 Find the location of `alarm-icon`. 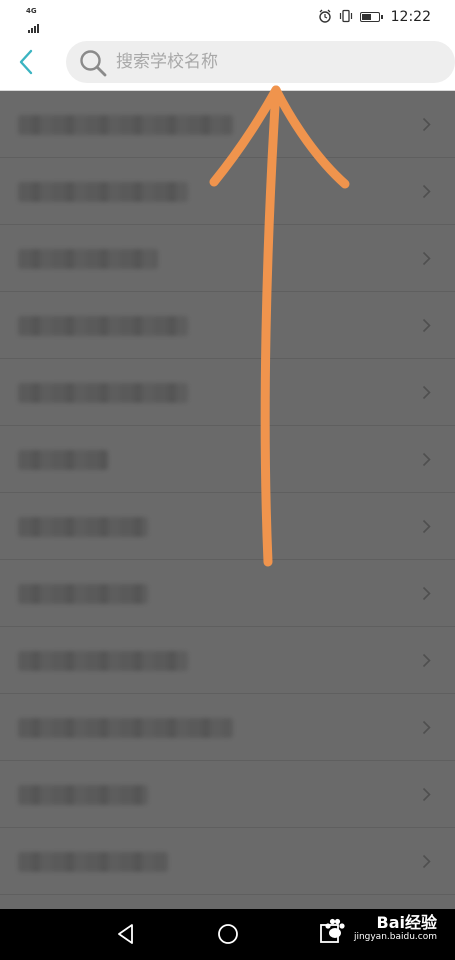

alarm-icon is located at coordinates (325, 17).